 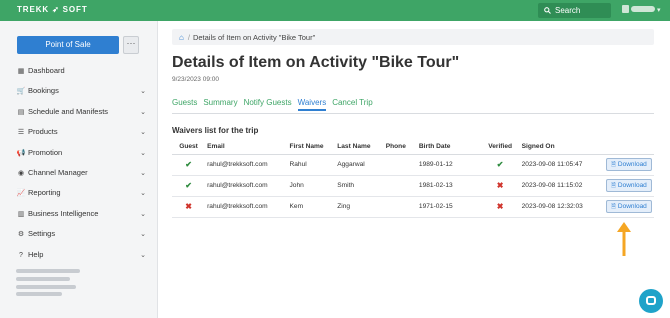 What do you see at coordinates (316, 62) in the screenshot?
I see `page-title: Details of Item on Activity "Bike Tour"` at bounding box center [316, 62].